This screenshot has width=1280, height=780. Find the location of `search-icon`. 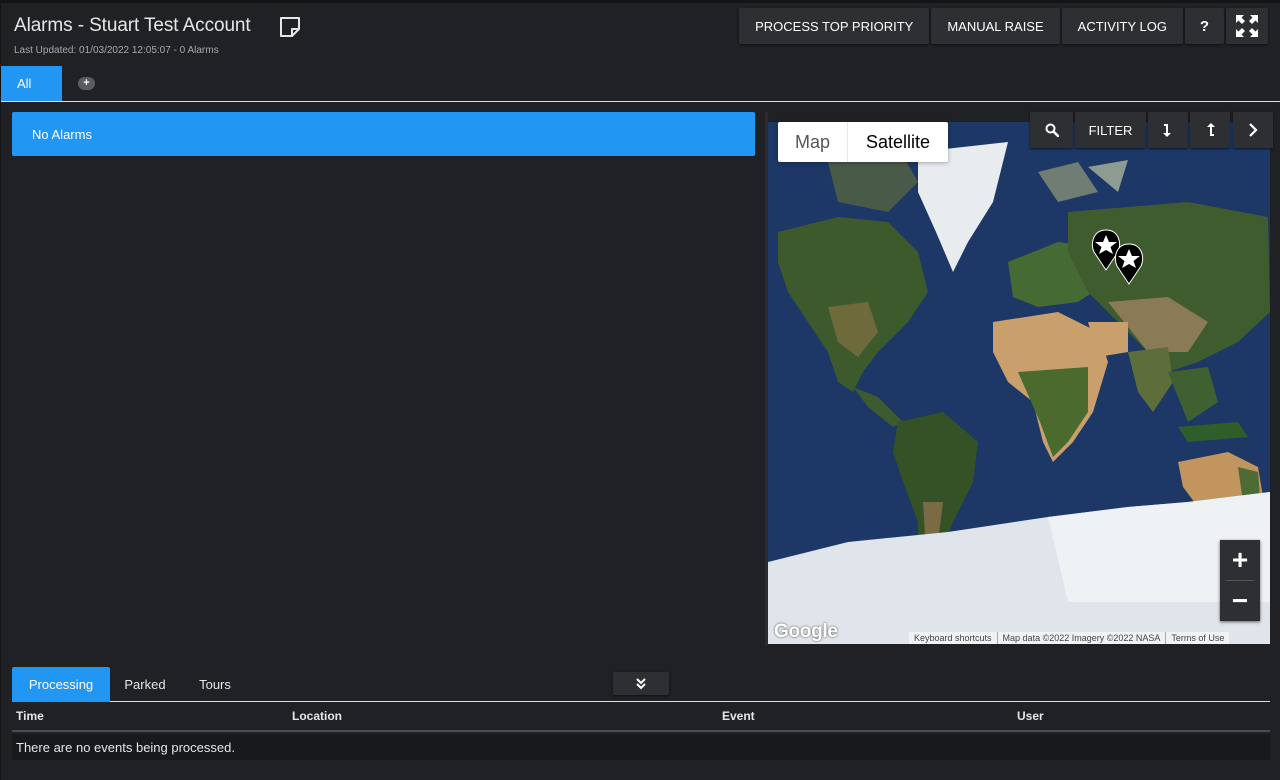

search-icon is located at coordinates (1052, 130).